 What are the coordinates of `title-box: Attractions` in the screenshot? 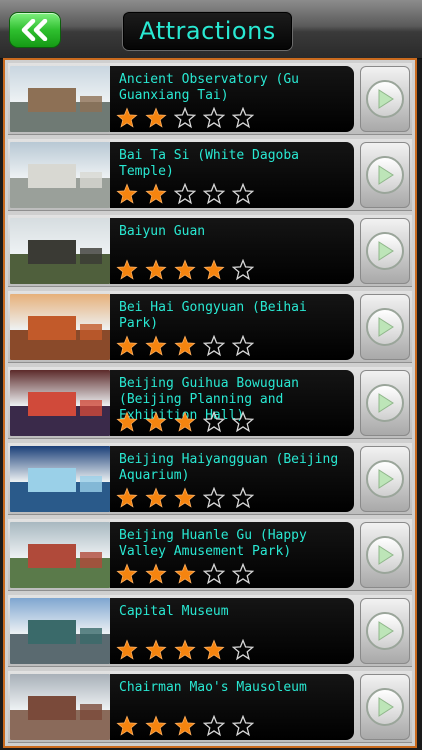 It's located at (207, 31).